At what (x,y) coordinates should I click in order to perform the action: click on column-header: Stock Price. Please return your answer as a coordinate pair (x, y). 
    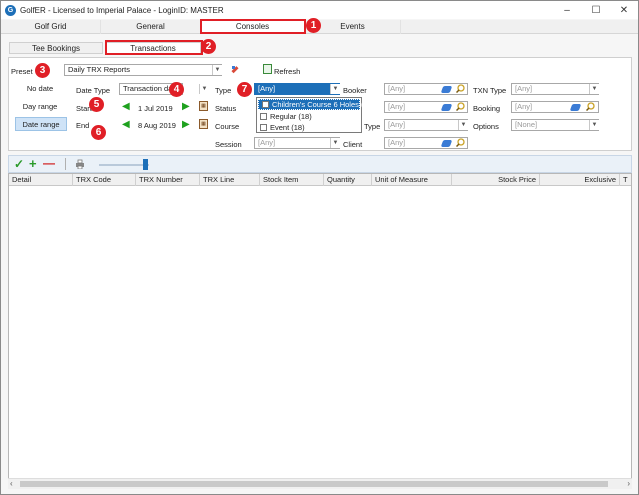
    Looking at the image, I should click on (496, 180).